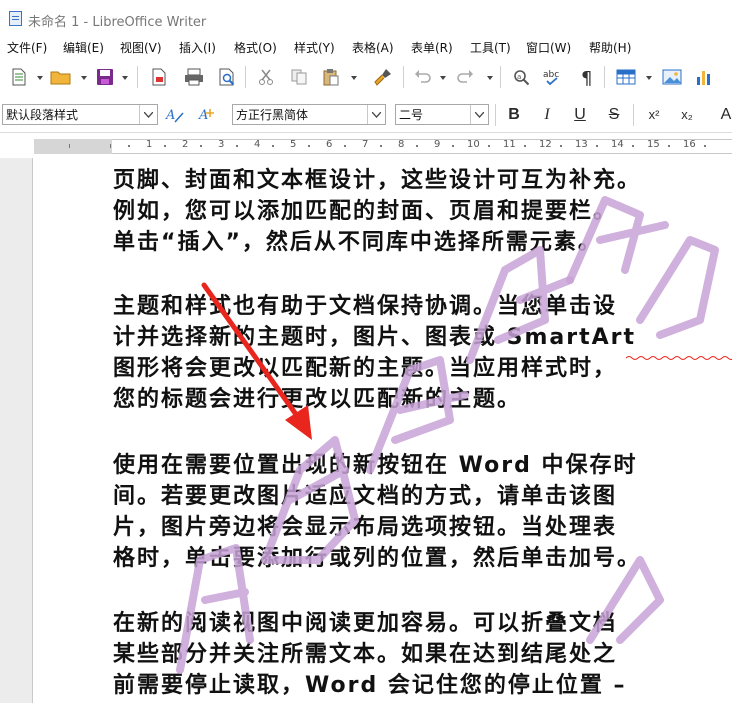 The image size is (732, 703). Describe the element at coordinates (266, 77) in the screenshot. I see `cut-icon` at that location.